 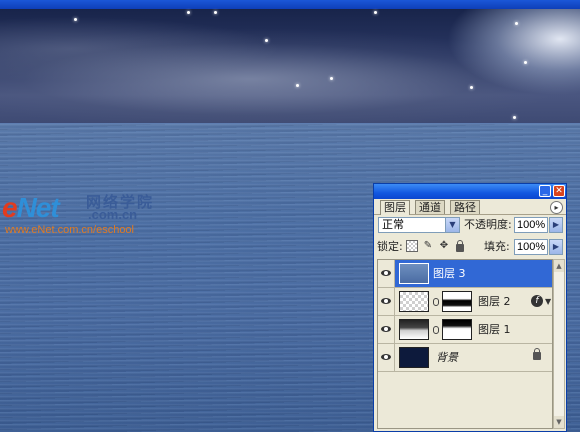 What do you see at coordinates (113, 214) in the screenshot?
I see `logo-domain: .com.cn` at bounding box center [113, 214].